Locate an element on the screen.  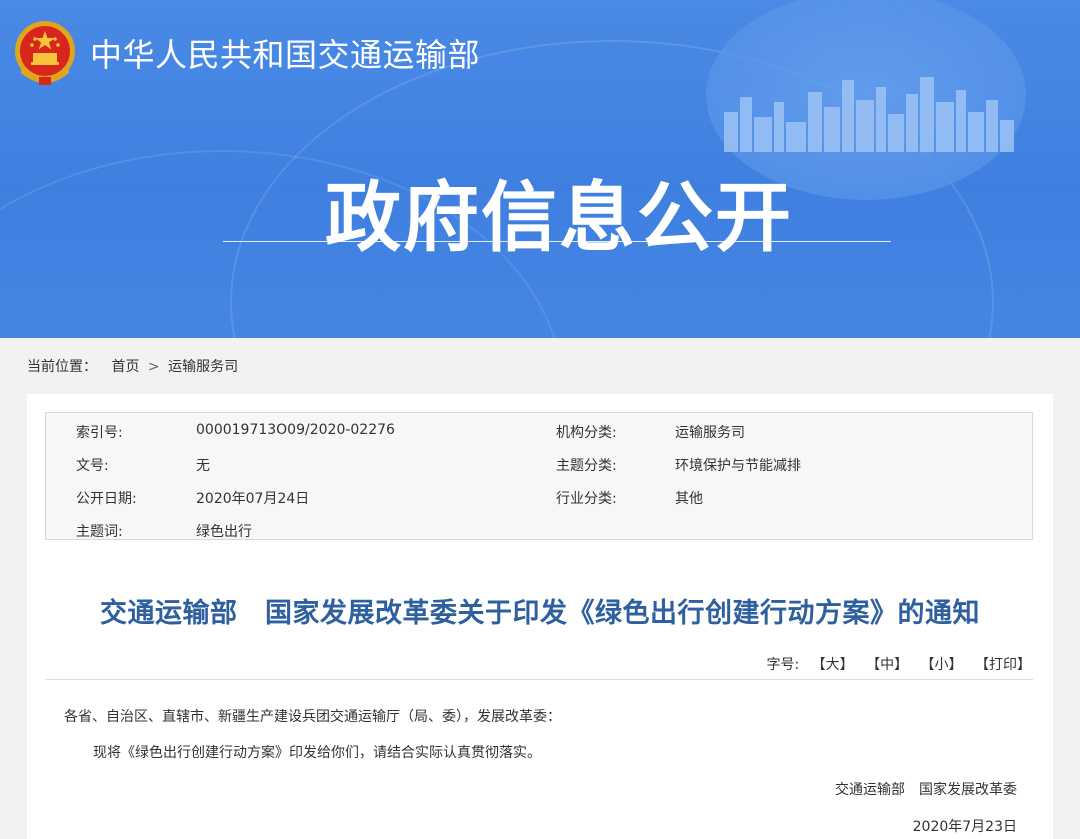
document-title: 交通运输部 国家发展改革委关于印发《绿色出行创建行动方案》的通知 is located at coordinates (540, 613).